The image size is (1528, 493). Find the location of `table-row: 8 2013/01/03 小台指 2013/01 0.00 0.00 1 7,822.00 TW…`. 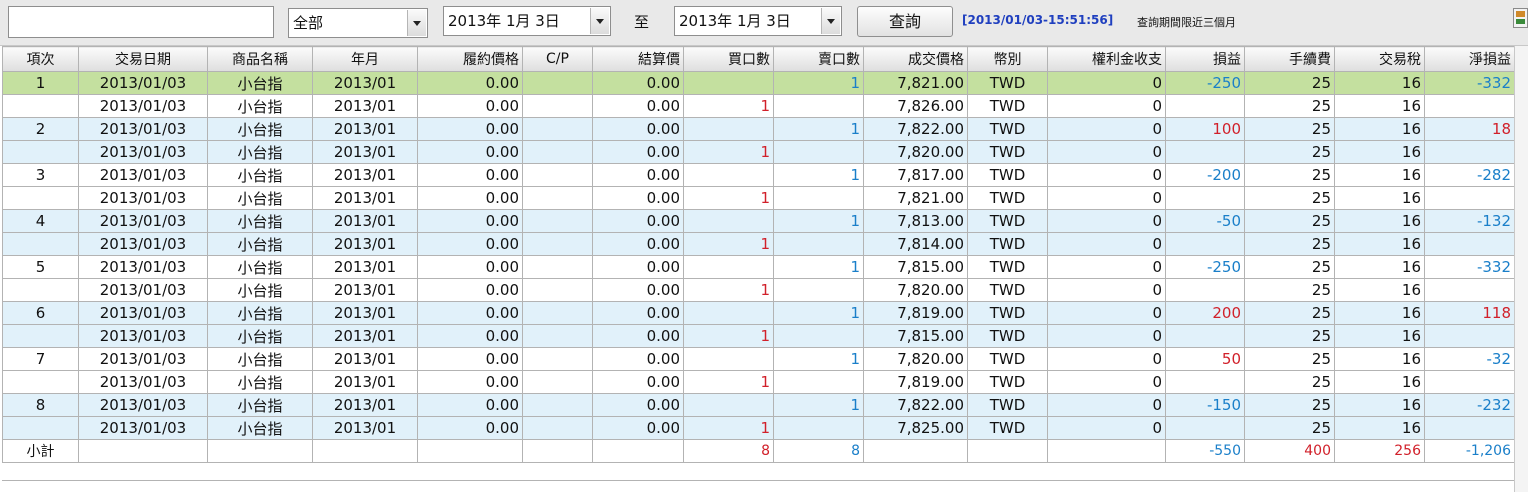

table-row: 8 2013/01/03 小台指 2013/01 0.00 0.00 1 7,822.00 TW… is located at coordinates (758, 405).